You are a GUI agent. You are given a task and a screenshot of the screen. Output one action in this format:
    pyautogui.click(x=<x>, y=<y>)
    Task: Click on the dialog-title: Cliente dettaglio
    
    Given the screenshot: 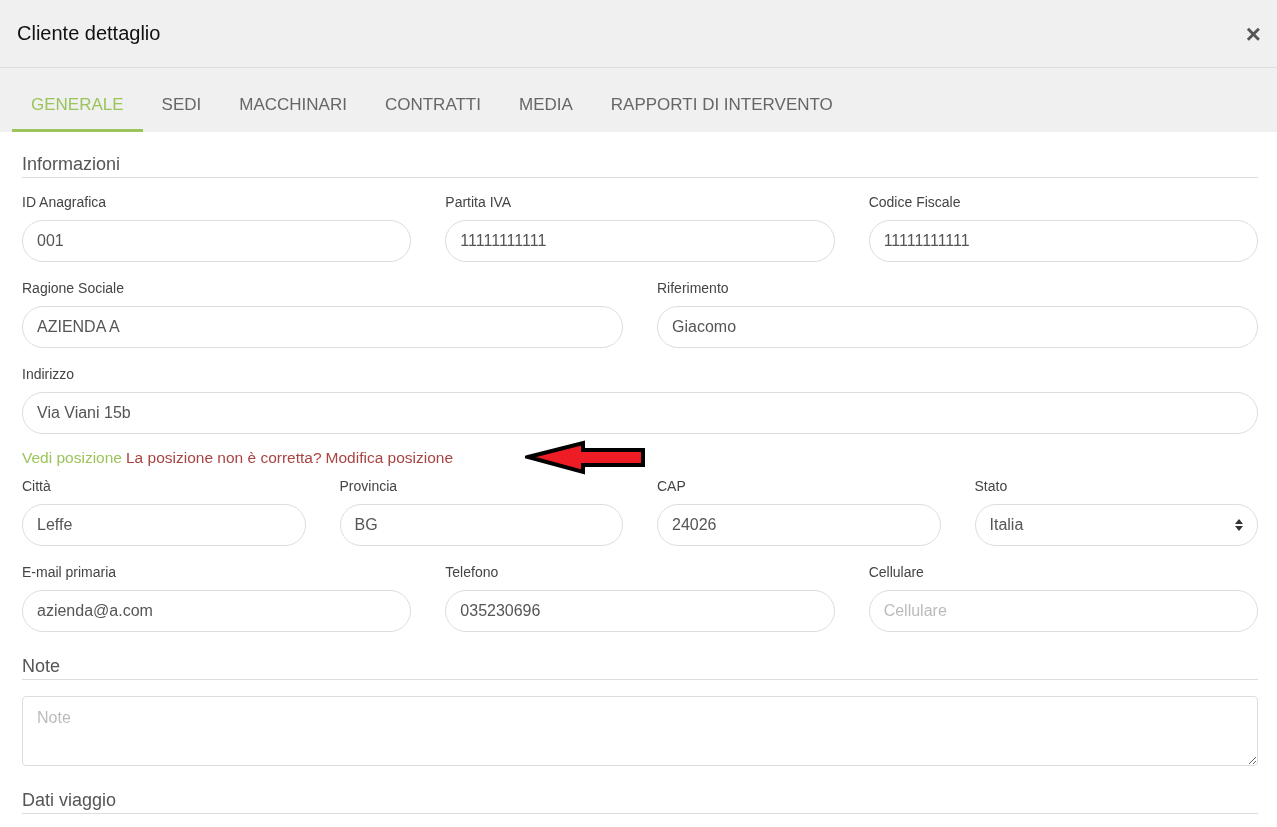 What is the action you would take?
    pyautogui.click(x=89, y=33)
    